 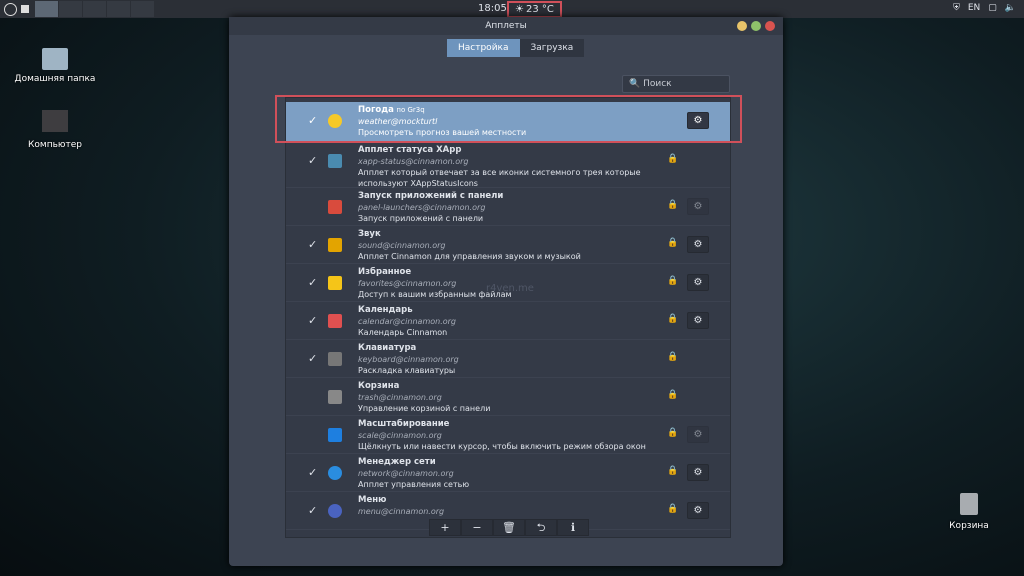 I want to click on scale-icon, so click(x=335, y=435).